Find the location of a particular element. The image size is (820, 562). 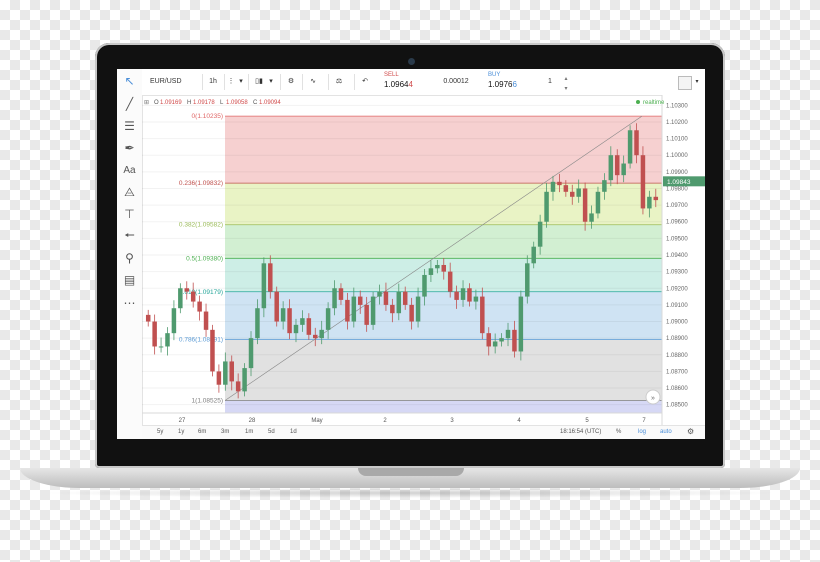

horizontal-lines-icon: ☰ is located at coordinates (129, 126).